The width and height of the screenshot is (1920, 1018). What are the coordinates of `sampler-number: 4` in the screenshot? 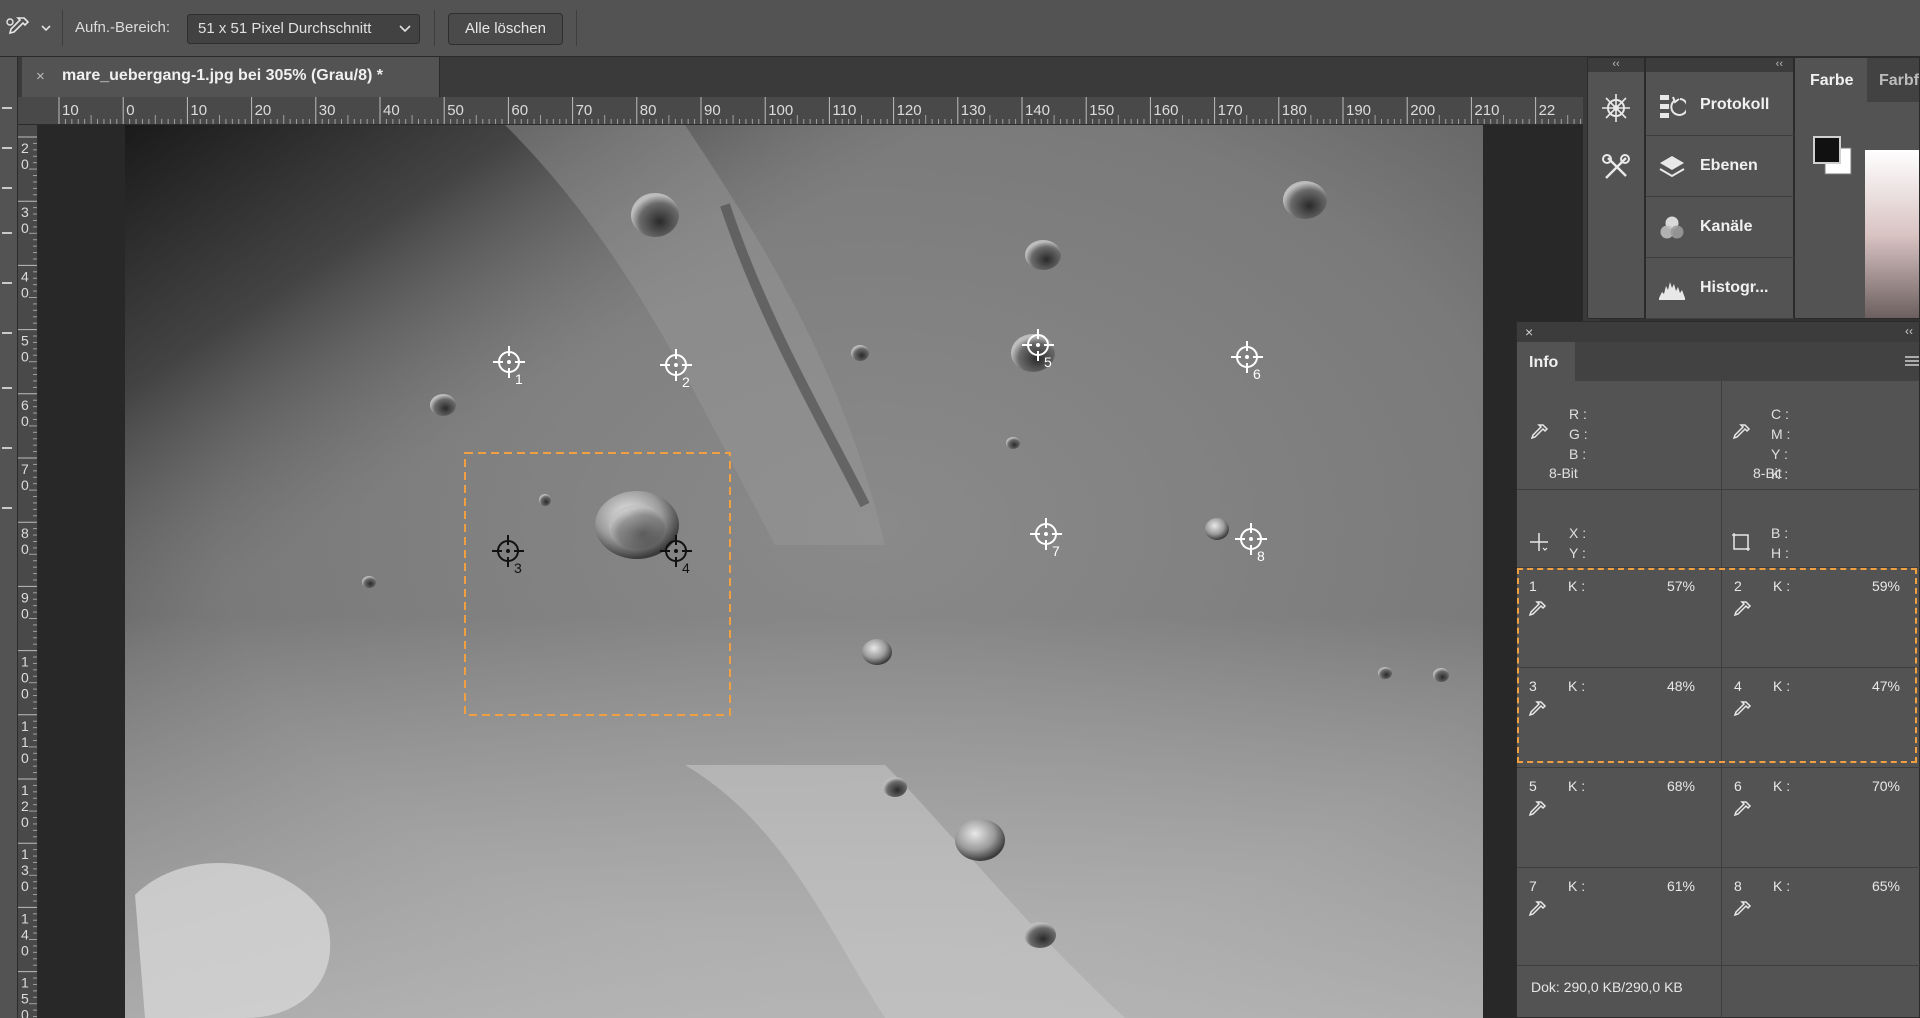 It's located at (1738, 686).